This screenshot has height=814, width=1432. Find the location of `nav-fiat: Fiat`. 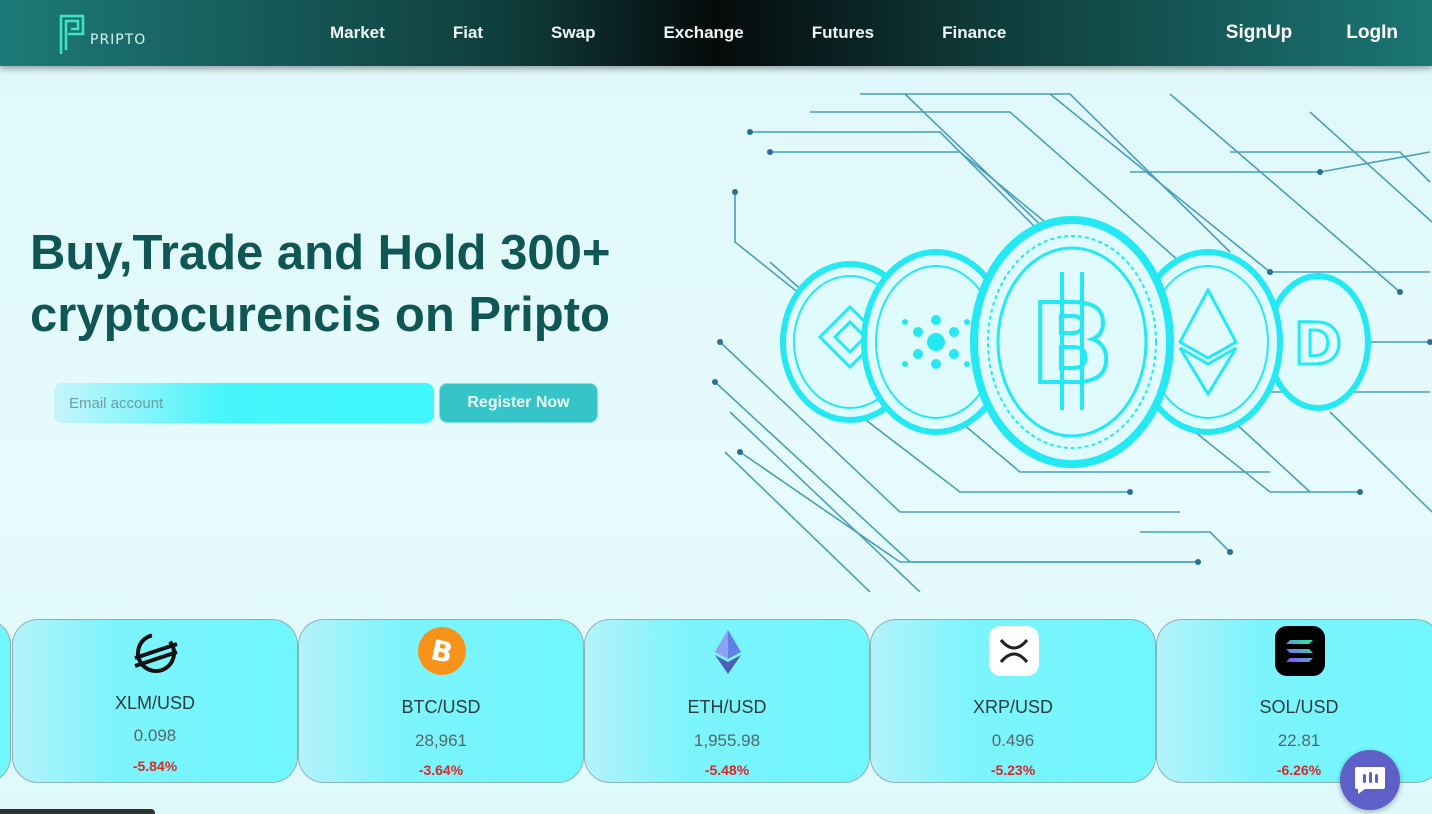

nav-fiat: Fiat is located at coordinates (468, 33).